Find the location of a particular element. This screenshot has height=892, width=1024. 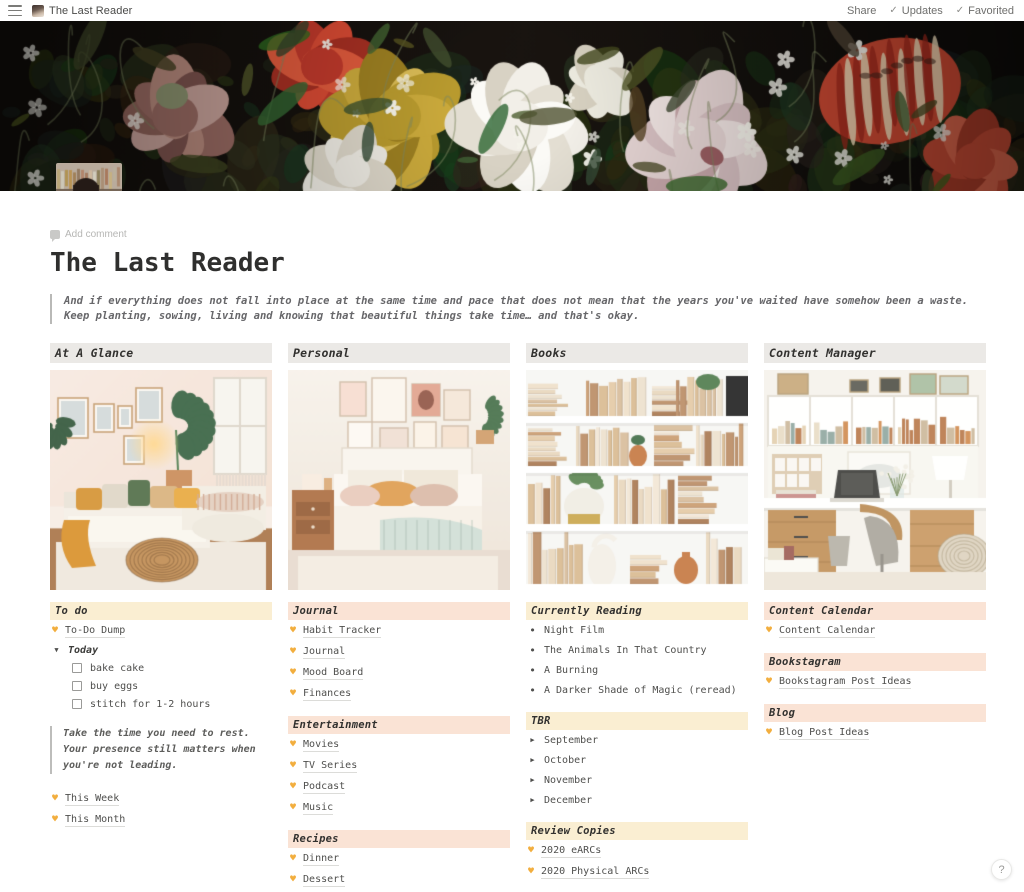

white-bookshelves-photo is located at coordinates (637, 480).